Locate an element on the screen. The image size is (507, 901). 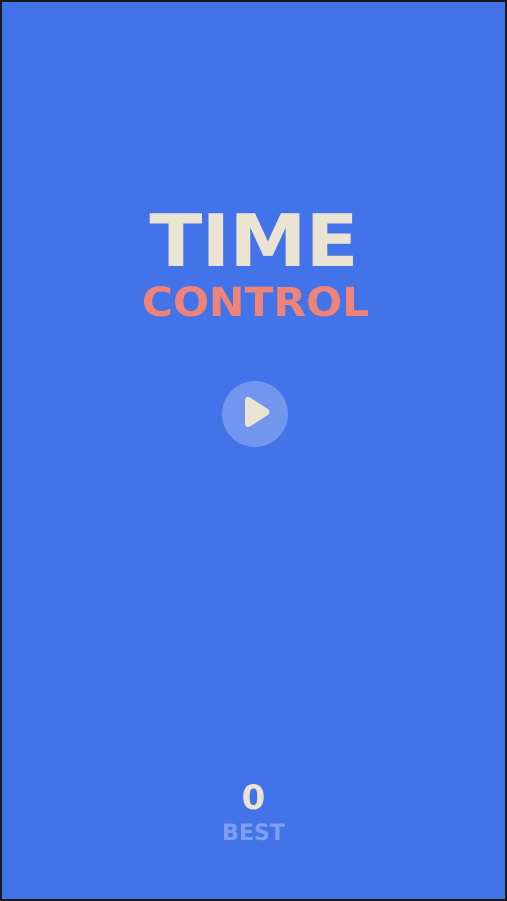
best-score-value: 0 is located at coordinates (253, 798).